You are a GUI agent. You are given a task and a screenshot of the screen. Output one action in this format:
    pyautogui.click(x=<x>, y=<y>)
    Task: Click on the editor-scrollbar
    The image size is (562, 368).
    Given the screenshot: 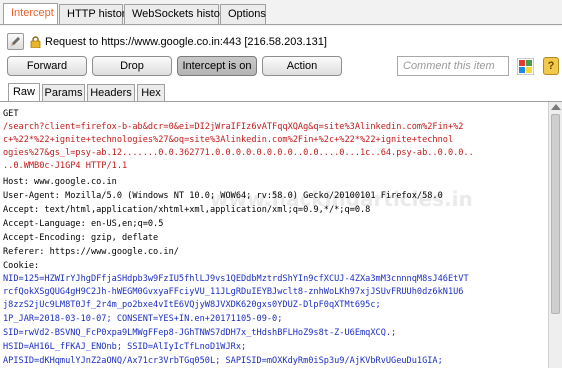 What is the action you would take?
    pyautogui.click(x=555, y=235)
    